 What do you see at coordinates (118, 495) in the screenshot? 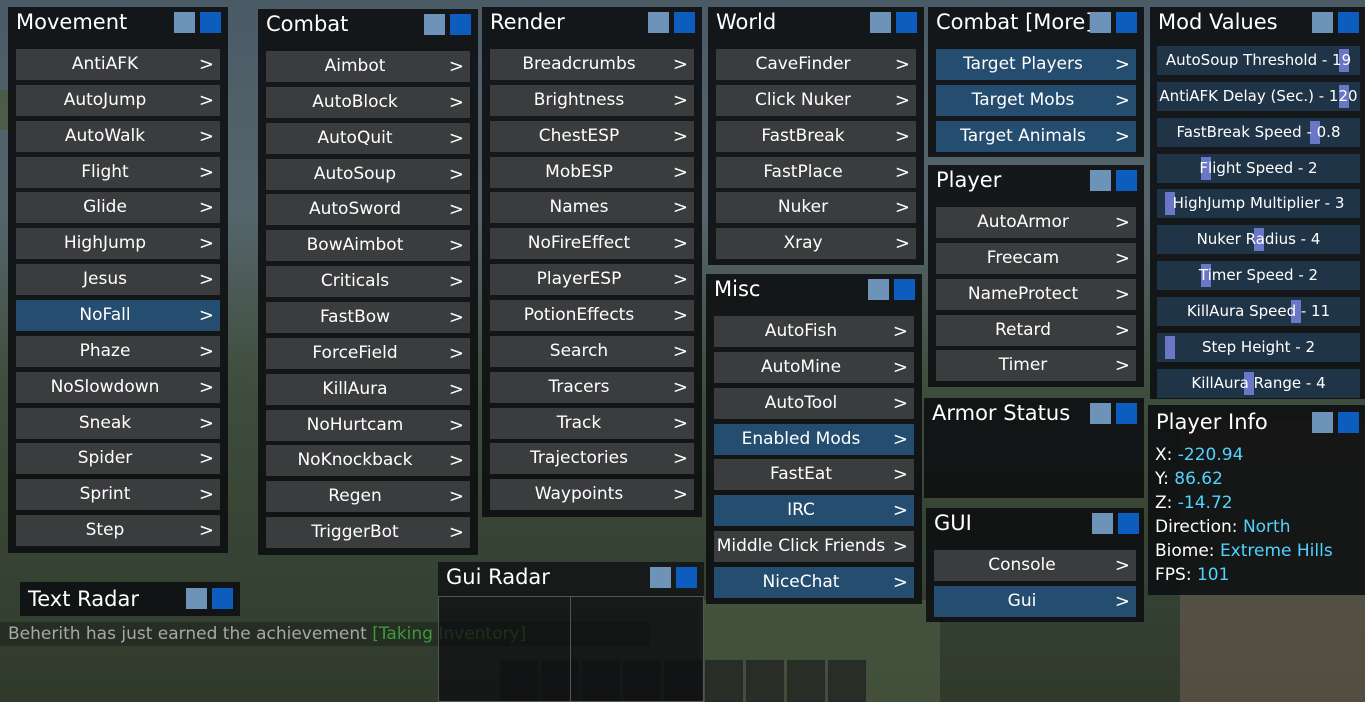
I see `module-button: Sprint >` at bounding box center [118, 495].